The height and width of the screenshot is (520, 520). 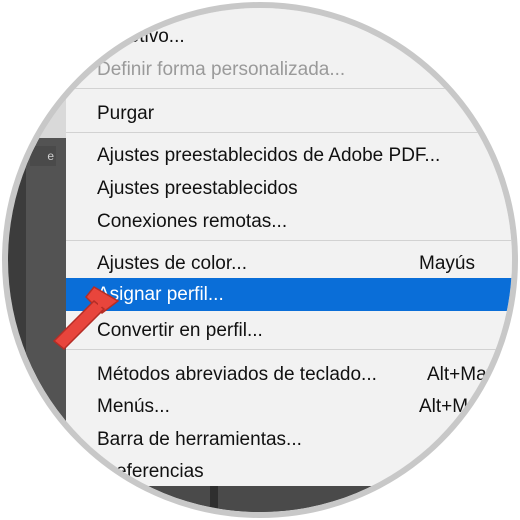 What do you see at coordinates (289, 113) in the screenshot?
I see `menu-item-purgar: Purgar` at bounding box center [289, 113].